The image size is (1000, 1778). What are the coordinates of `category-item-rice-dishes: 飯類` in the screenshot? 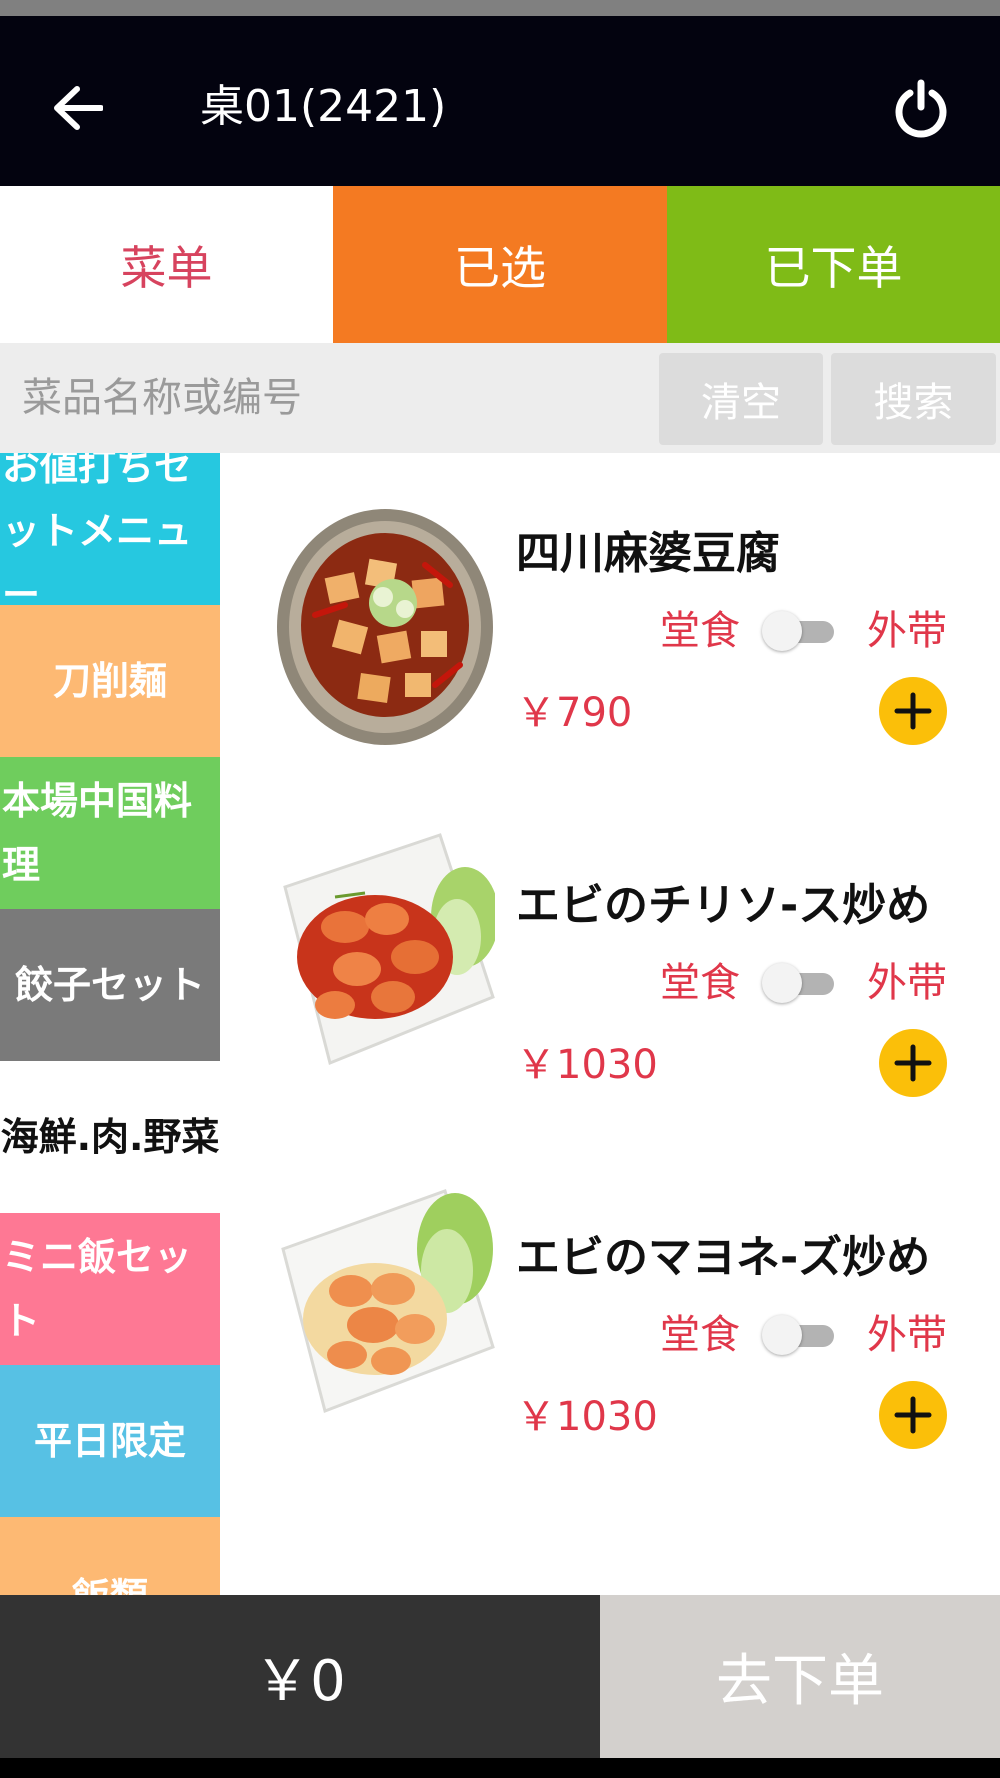 It's located at (110, 1556).